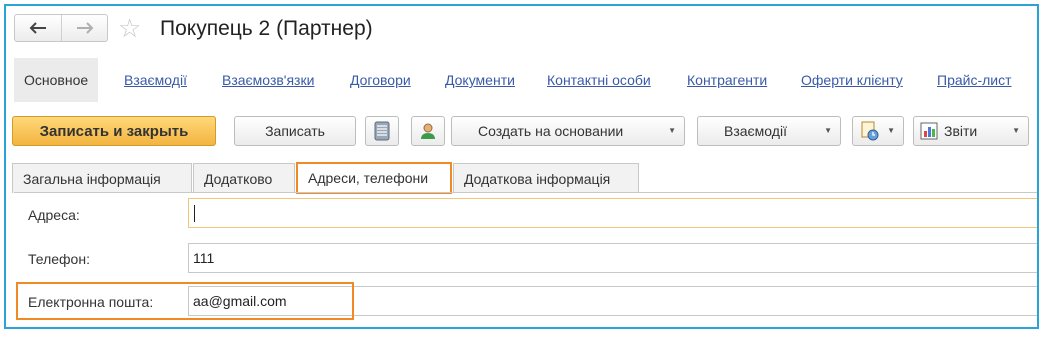 This screenshot has height=337, width=1047. What do you see at coordinates (91, 302) in the screenshot?
I see `email-label: Електронна пошта:` at bounding box center [91, 302].